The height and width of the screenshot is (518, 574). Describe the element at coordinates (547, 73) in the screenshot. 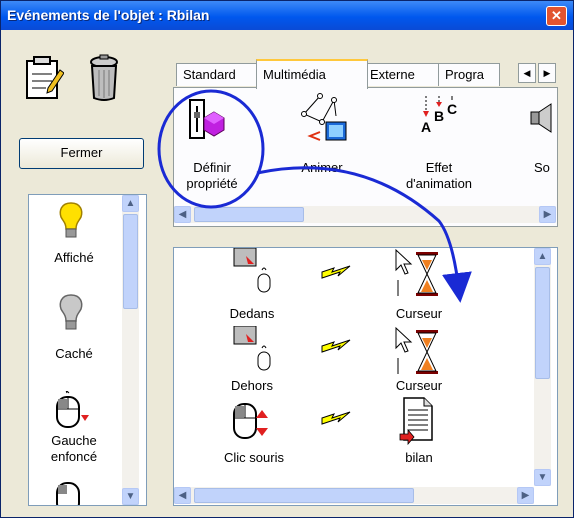

I see `tab-scroll-right-icon: ▶` at that location.